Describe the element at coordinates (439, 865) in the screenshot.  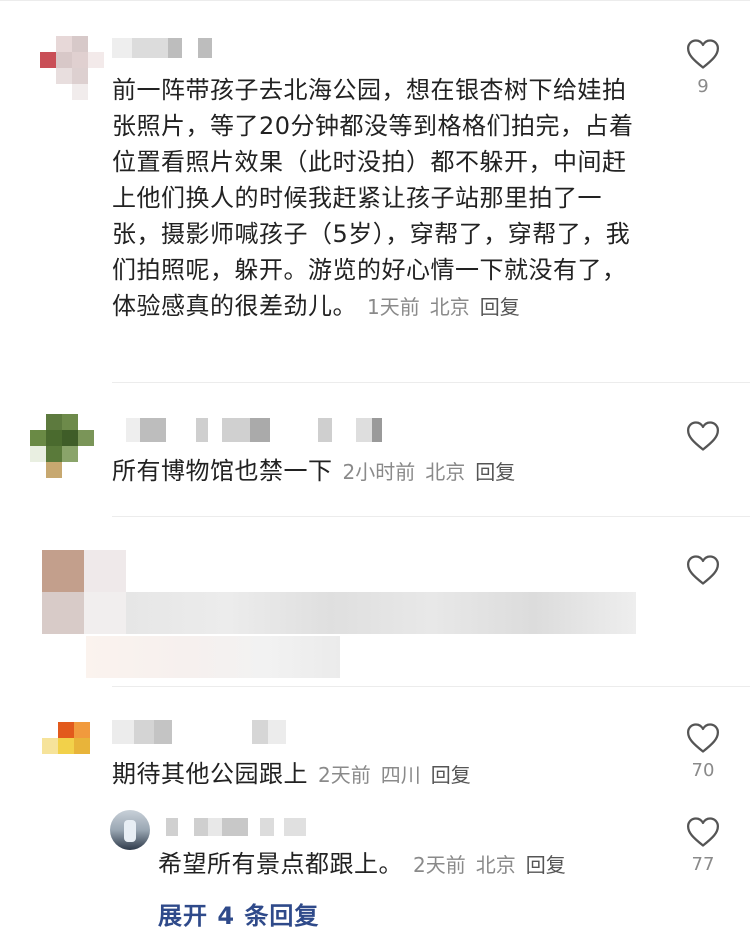
I see `reply-time: 2天前` at that location.